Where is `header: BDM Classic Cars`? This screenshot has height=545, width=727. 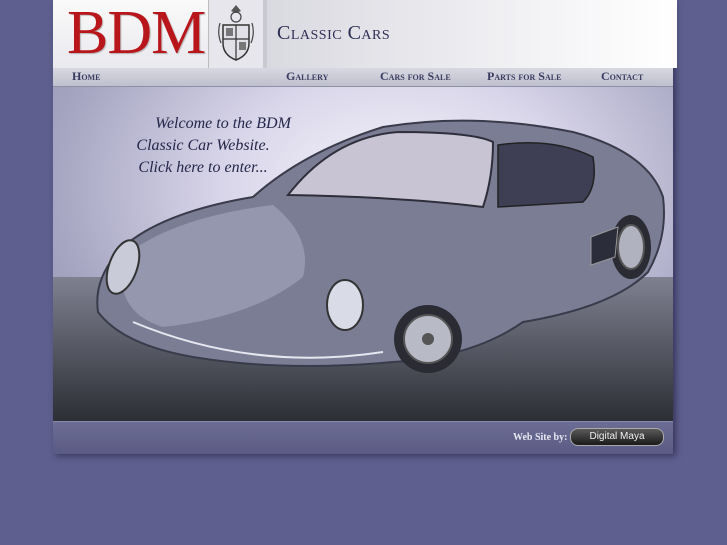 header: BDM Classic Cars is located at coordinates (365, 34).